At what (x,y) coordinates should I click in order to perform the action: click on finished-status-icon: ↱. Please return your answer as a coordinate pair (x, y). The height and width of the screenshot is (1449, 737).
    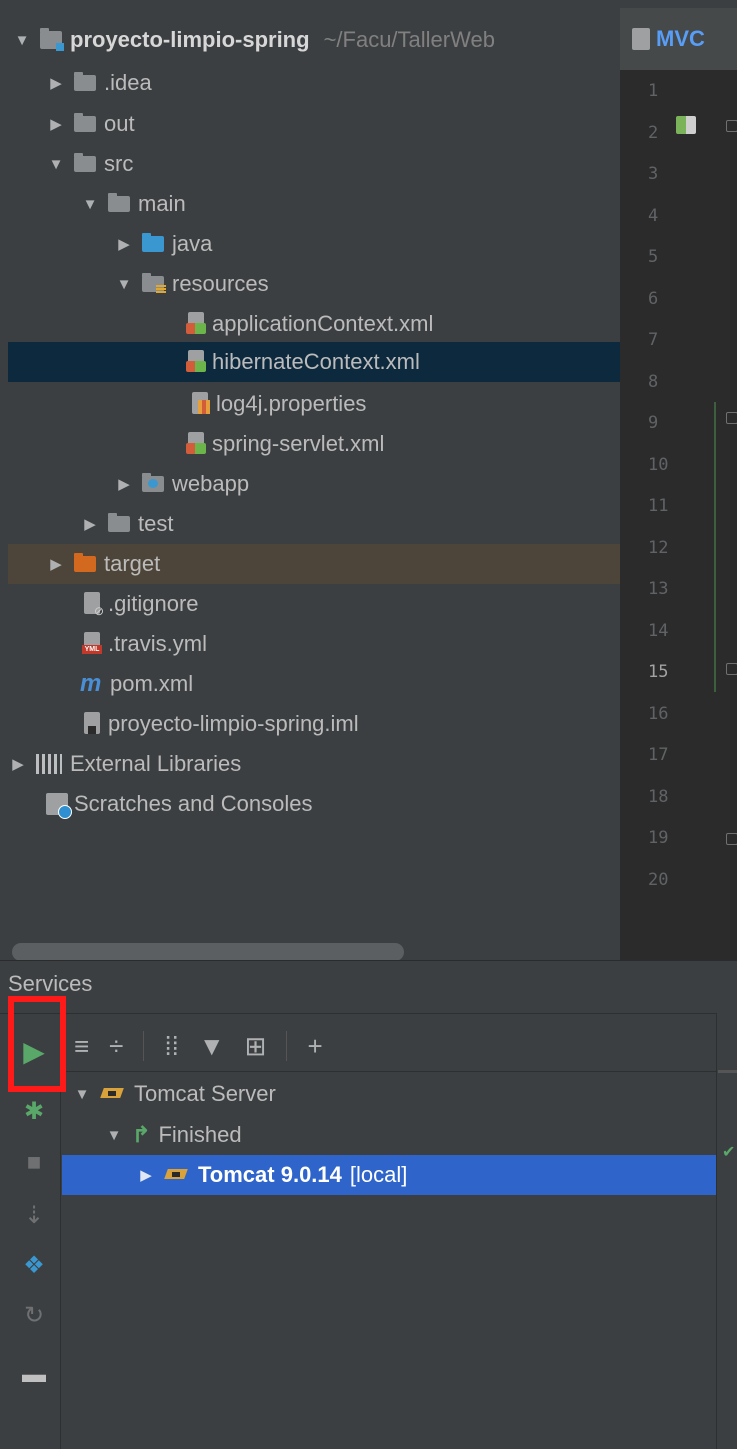
    Looking at the image, I should click on (141, 1134).